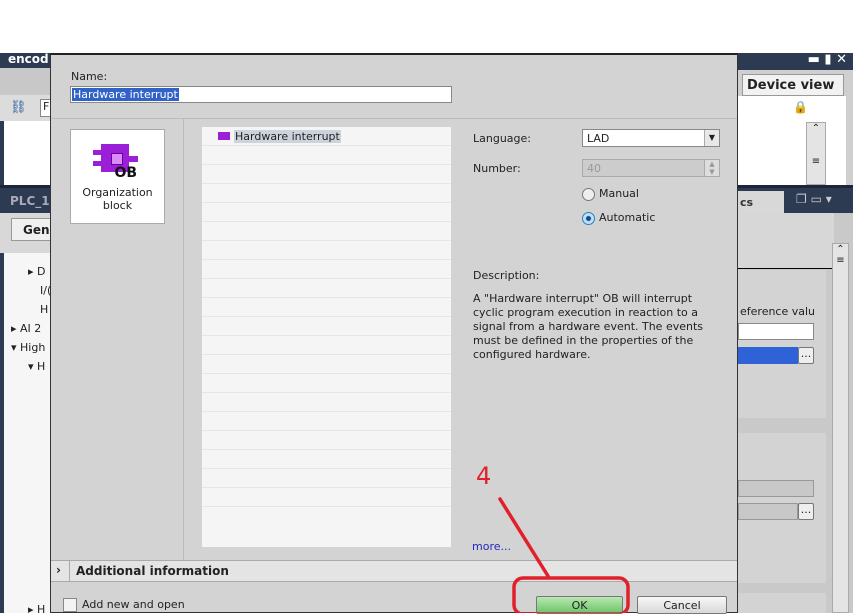  I want to click on annotation-arrow-line, so click(524, 537).